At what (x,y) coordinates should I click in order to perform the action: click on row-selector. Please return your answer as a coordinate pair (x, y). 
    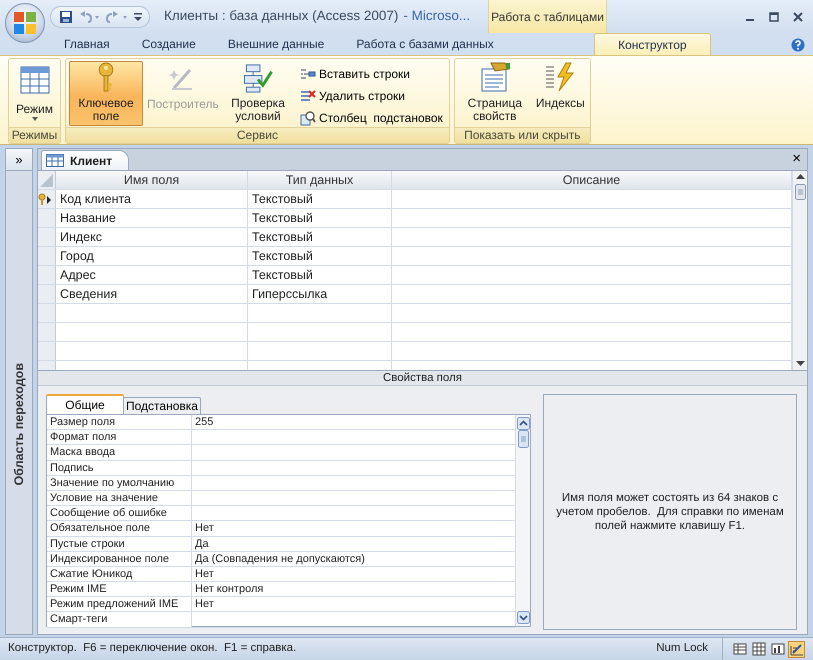
    Looking at the image, I should click on (47, 199).